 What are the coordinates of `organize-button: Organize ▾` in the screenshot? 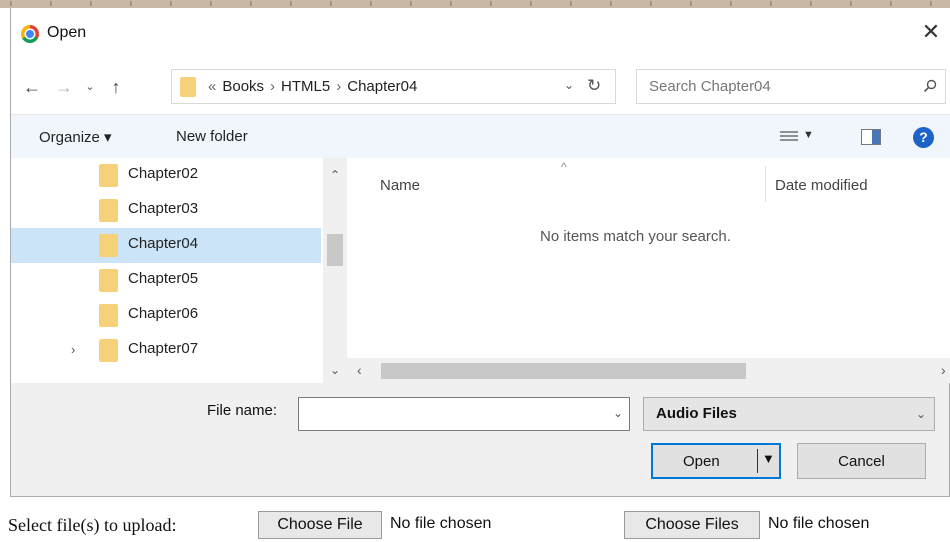 It's located at (75, 137).